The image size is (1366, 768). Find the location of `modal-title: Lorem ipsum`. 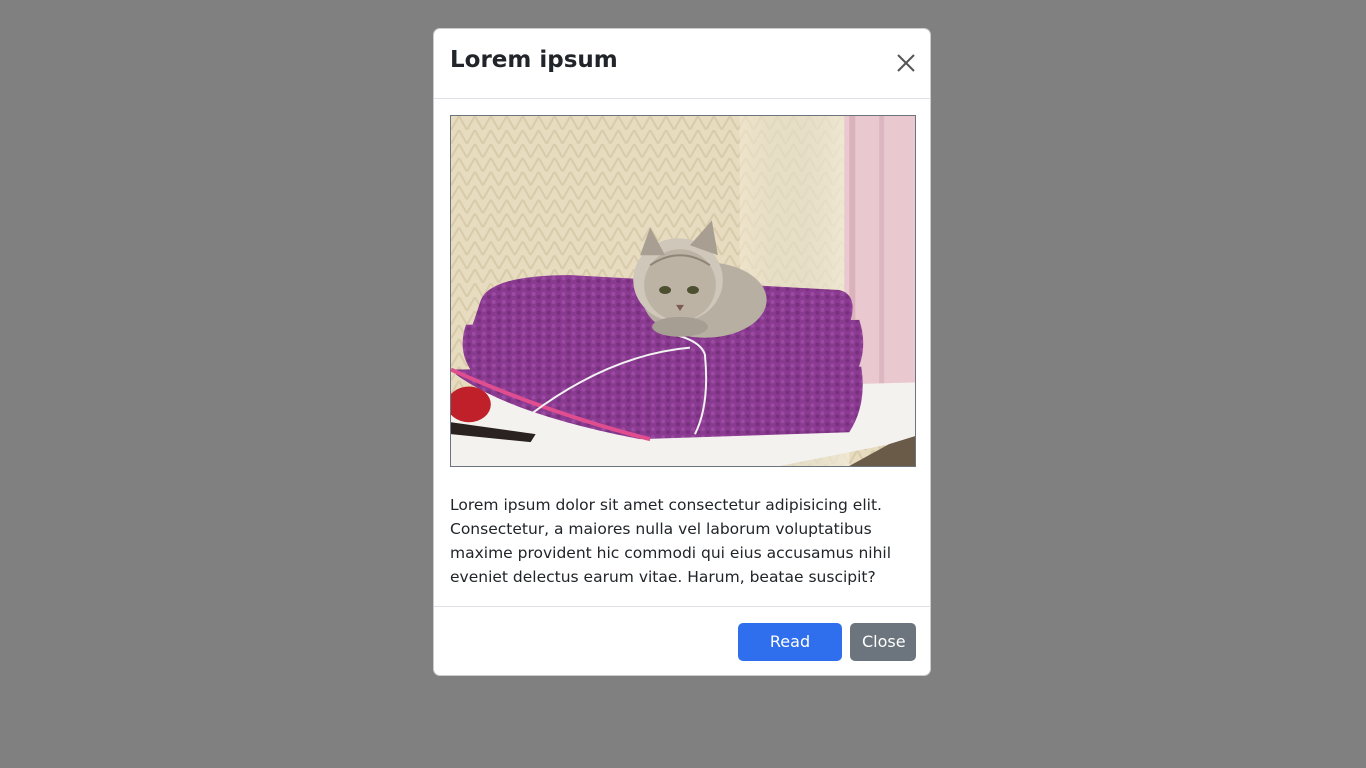

modal-title: Lorem ipsum is located at coordinates (534, 60).